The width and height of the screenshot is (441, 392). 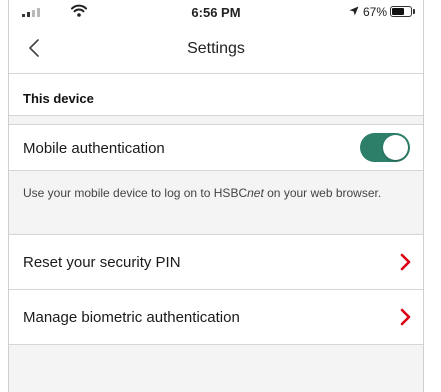 What do you see at coordinates (255, 193) in the screenshot?
I see `description-text-italic: net` at bounding box center [255, 193].